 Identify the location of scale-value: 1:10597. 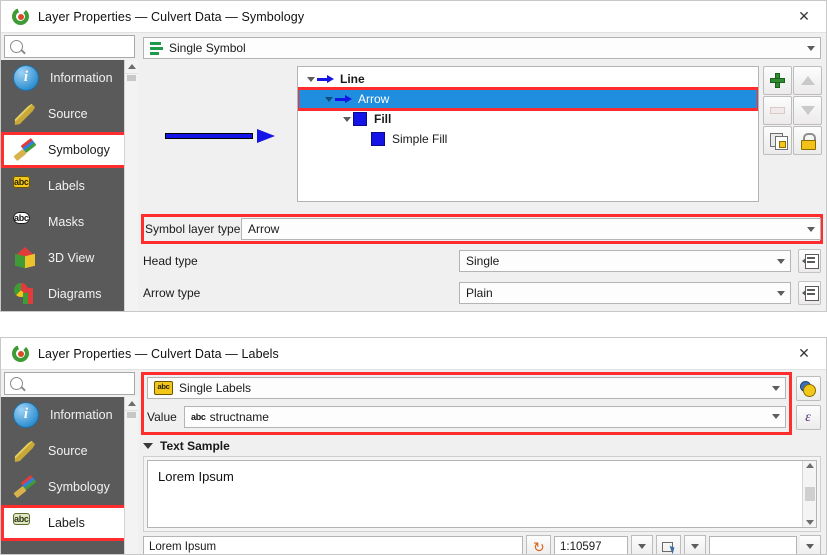
(581, 546).